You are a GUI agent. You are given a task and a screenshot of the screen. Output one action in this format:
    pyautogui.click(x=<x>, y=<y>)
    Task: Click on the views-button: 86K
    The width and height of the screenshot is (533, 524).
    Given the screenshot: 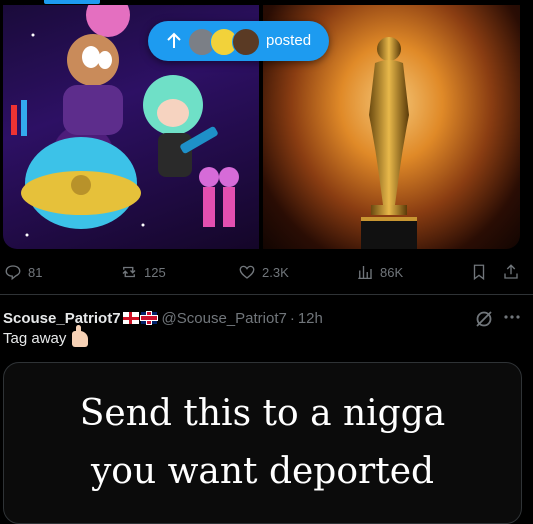 What is the action you would take?
    pyautogui.click(x=379, y=272)
    